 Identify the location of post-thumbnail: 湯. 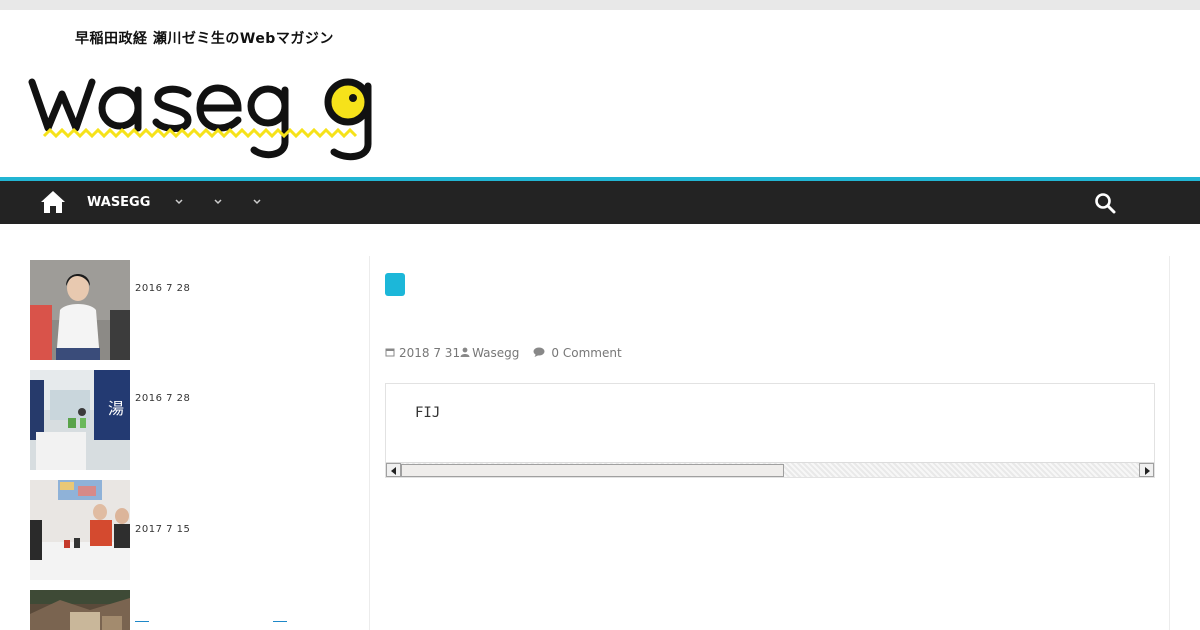
(80, 420).